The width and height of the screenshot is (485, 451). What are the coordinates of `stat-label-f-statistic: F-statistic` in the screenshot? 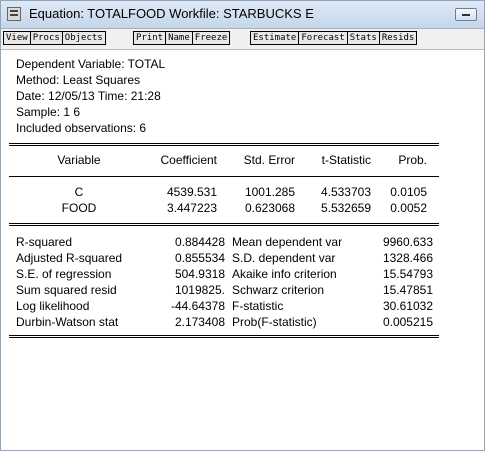 It's located at (258, 306).